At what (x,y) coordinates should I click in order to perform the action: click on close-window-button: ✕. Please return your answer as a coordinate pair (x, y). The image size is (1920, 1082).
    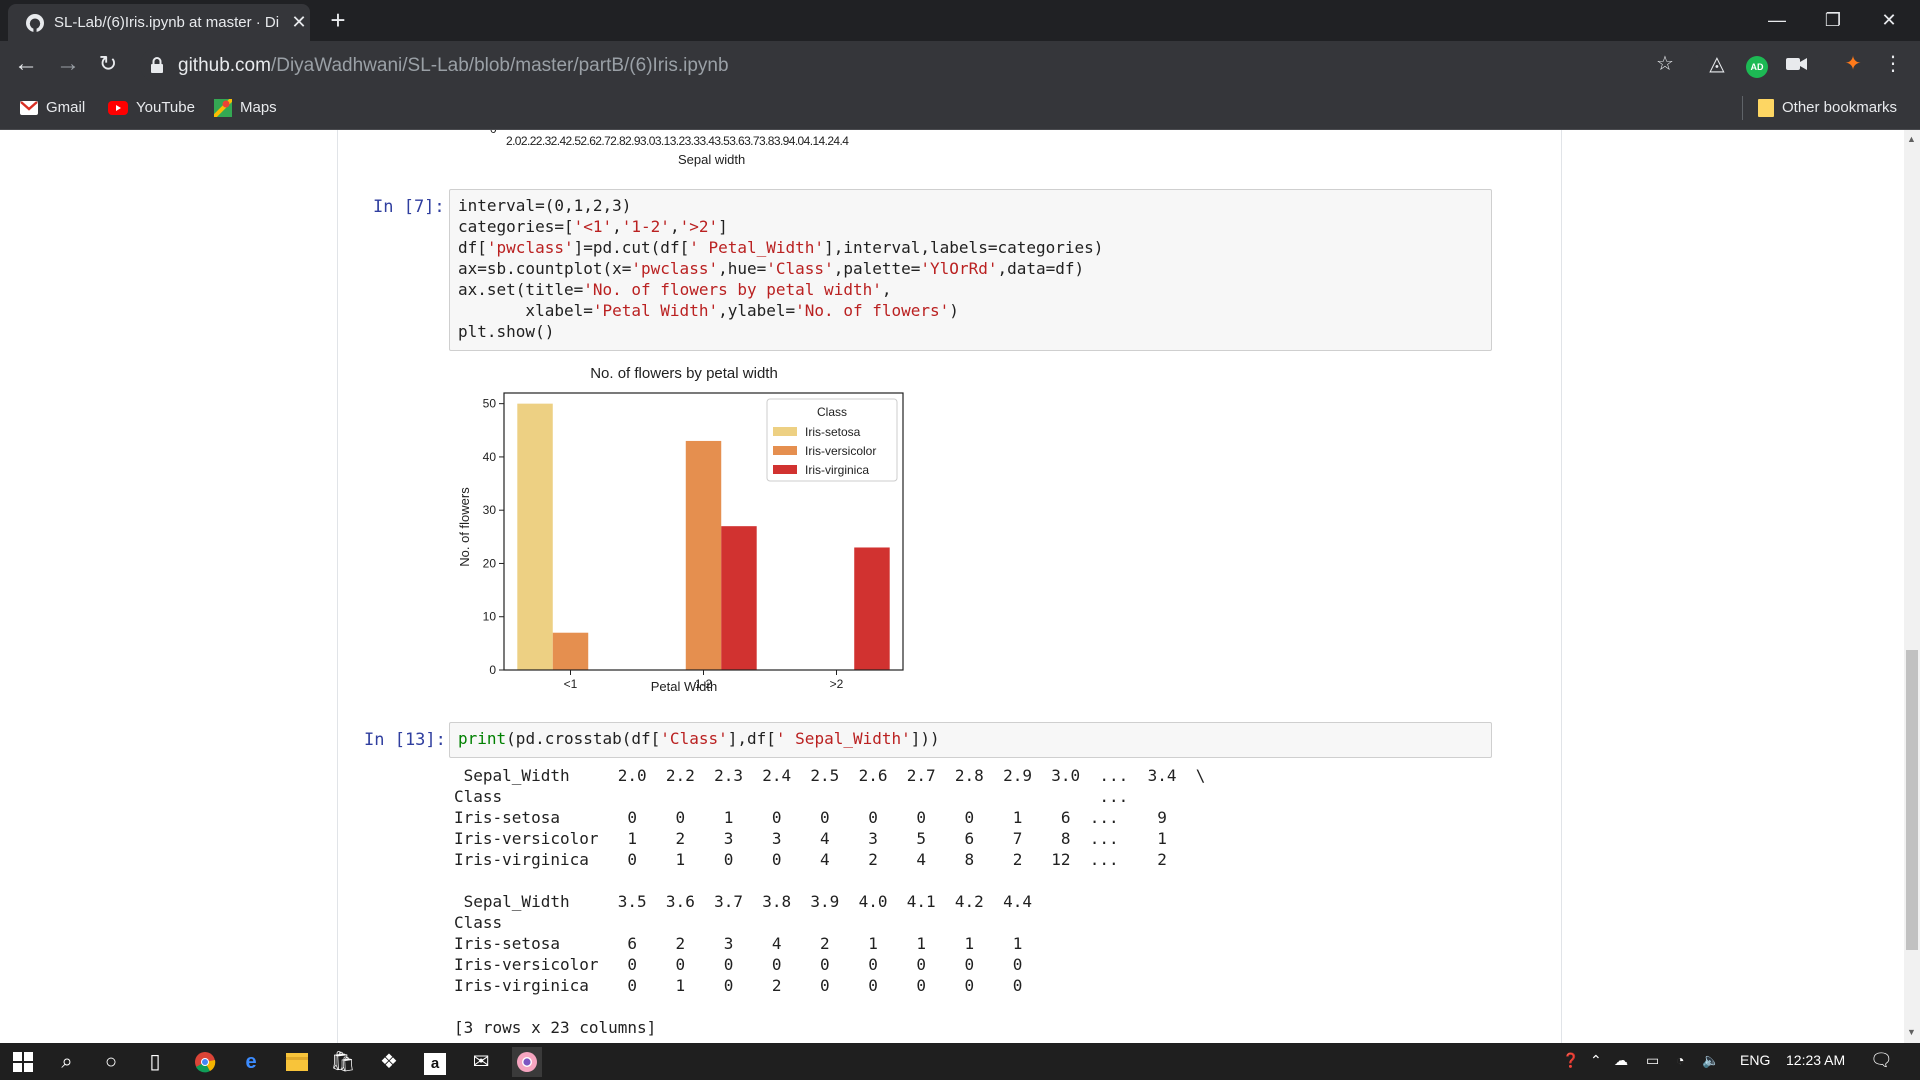
    Looking at the image, I should click on (1889, 20).